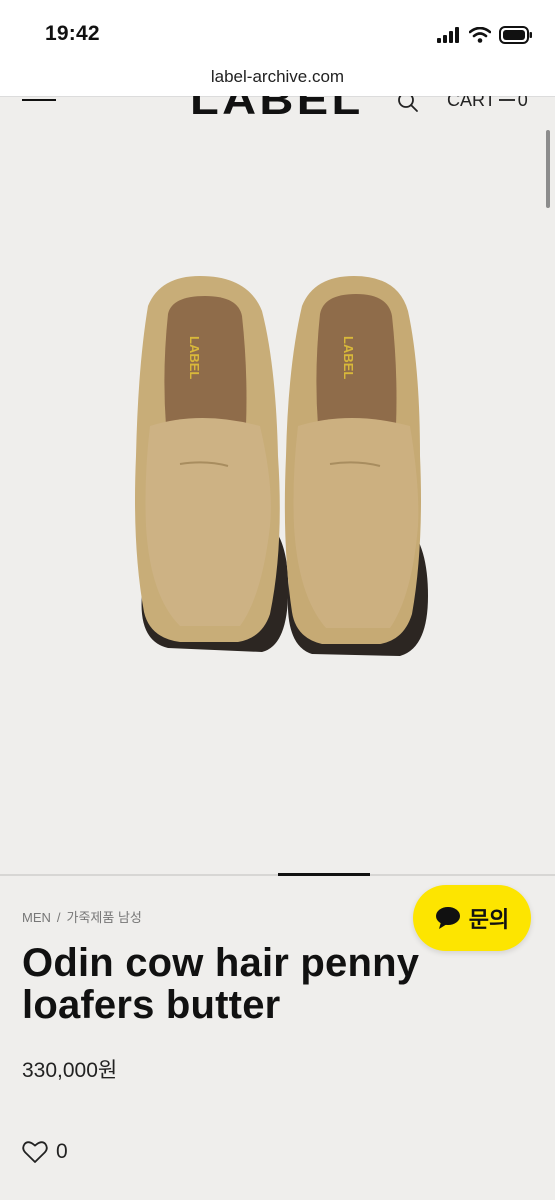 This screenshot has height=1200, width=555. What do you see at coordinates (447, 918) in the screenshot?
I see `chat-bubble-icon` at bounding box center [447, 918].